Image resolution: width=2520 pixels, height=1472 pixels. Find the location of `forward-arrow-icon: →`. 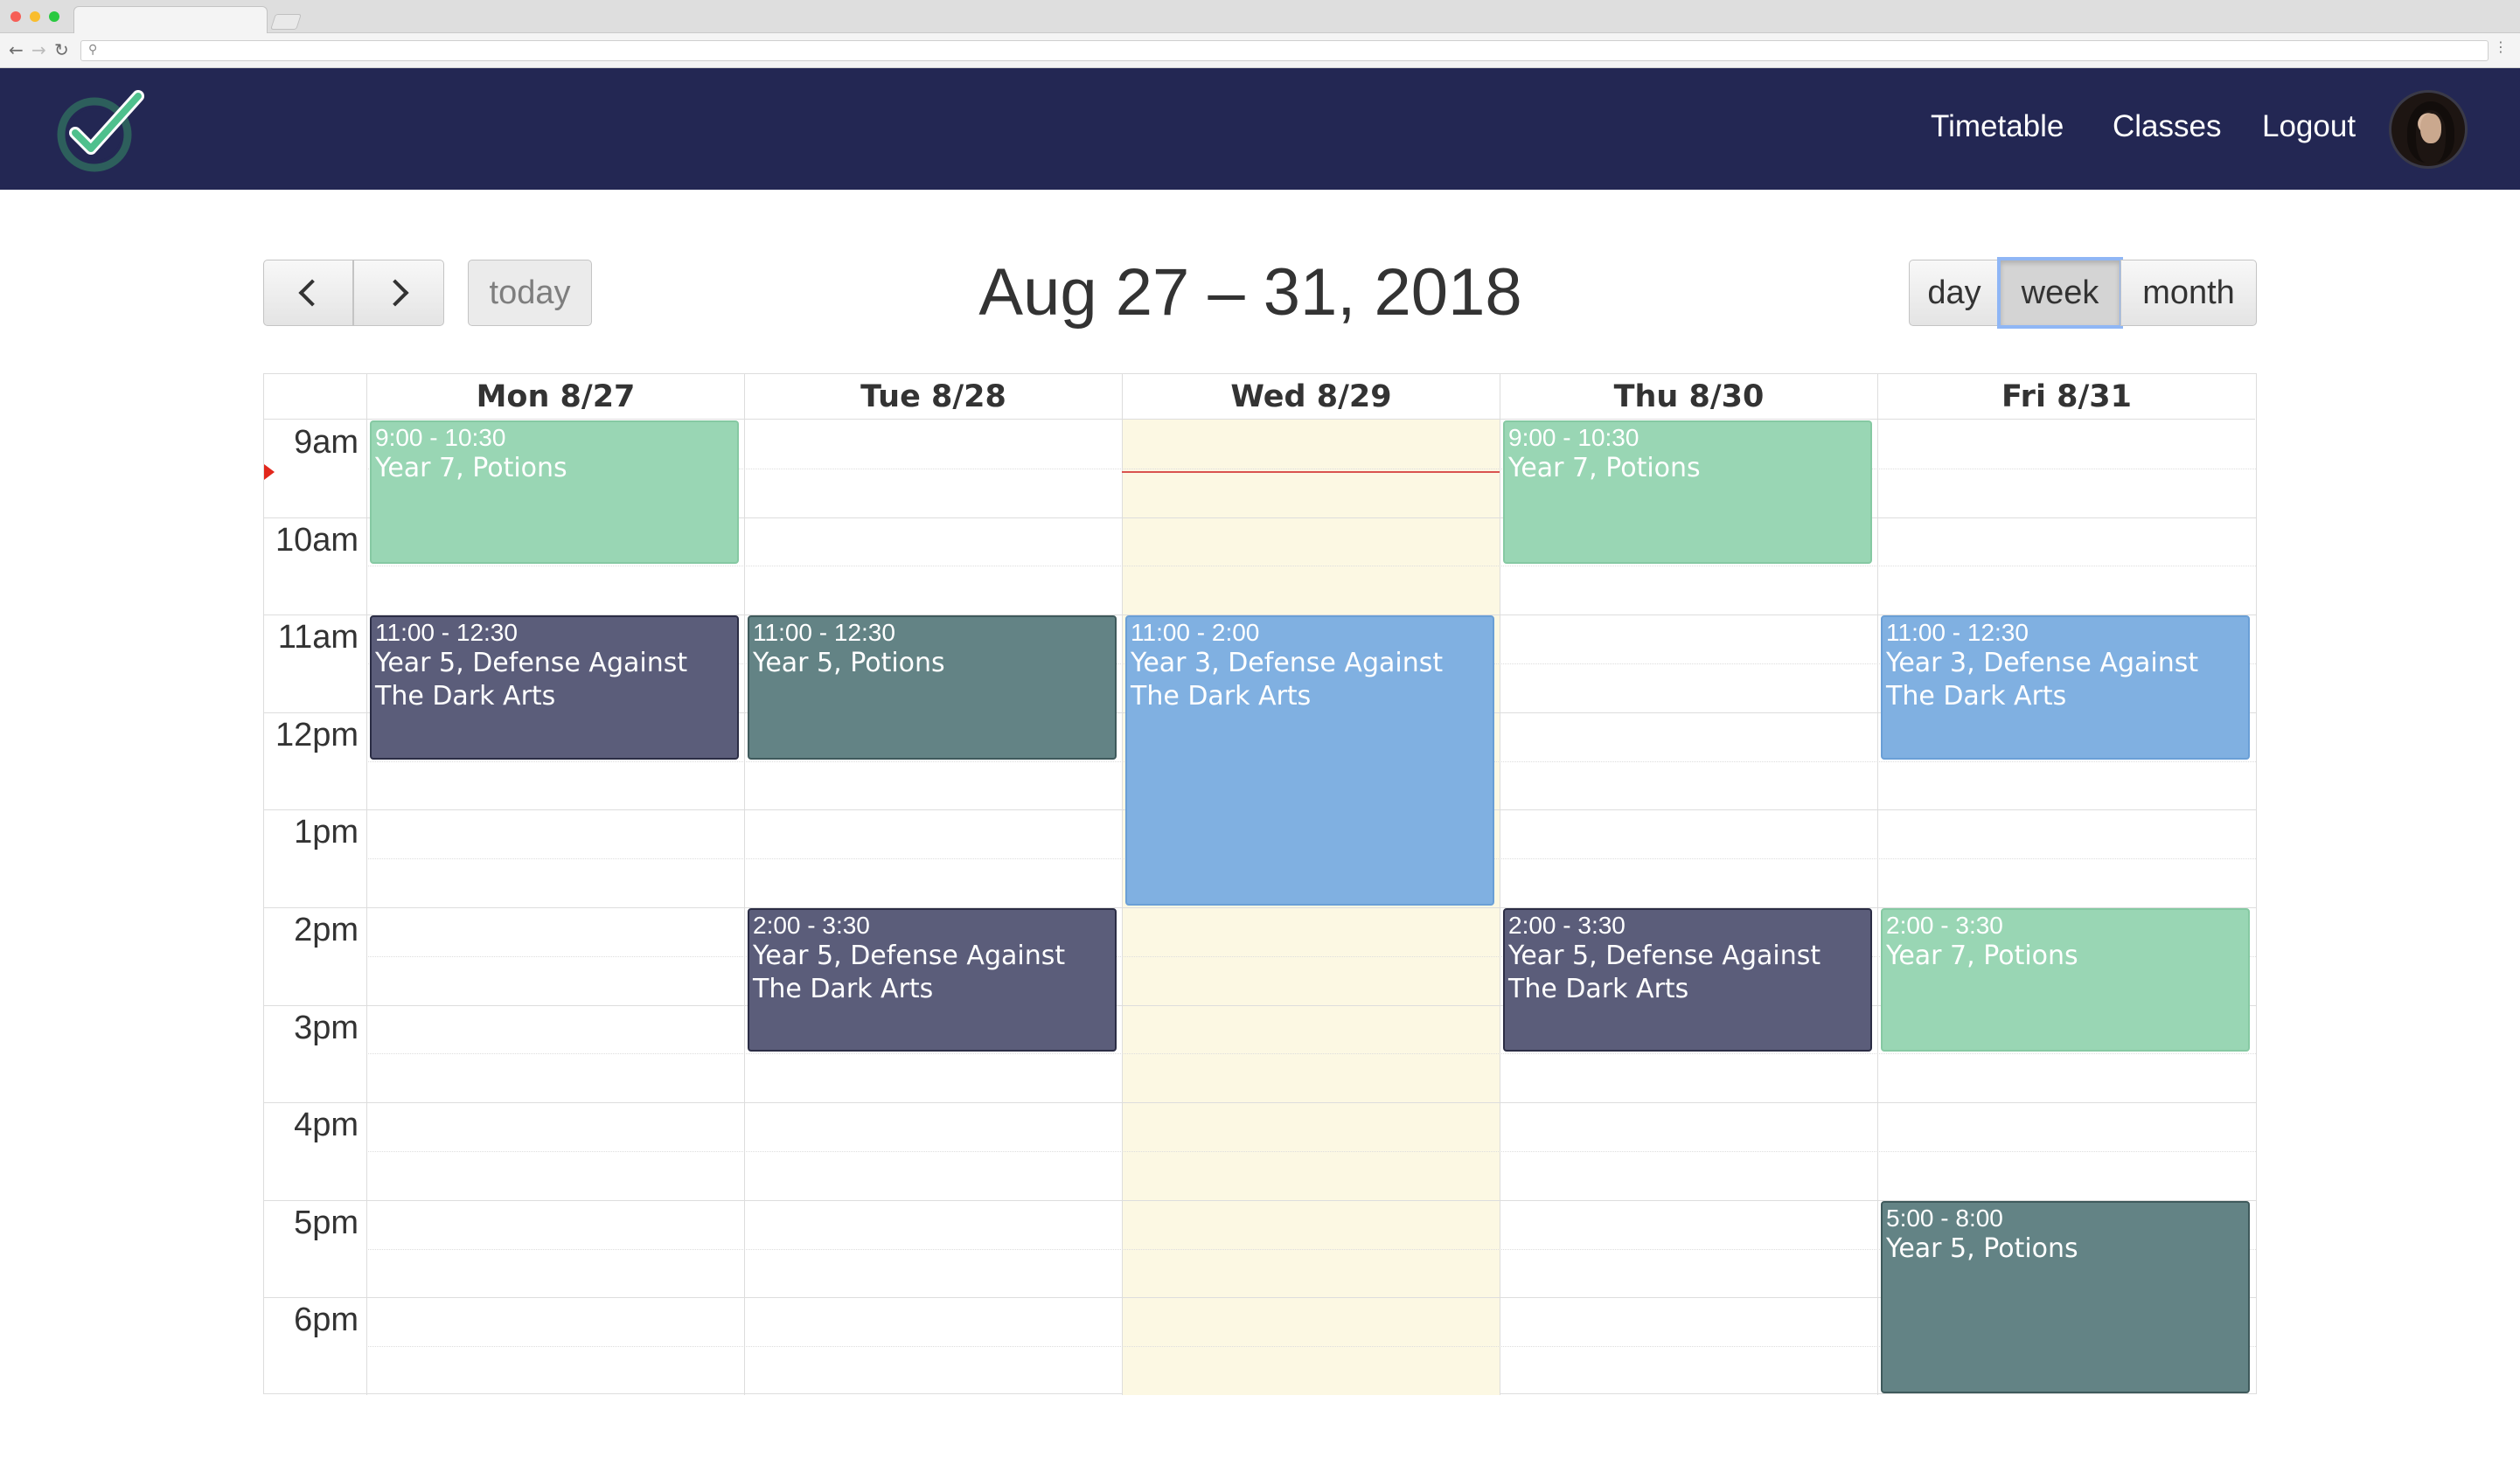

forward-arrow-icon: → is located at coordinates (38, 49).